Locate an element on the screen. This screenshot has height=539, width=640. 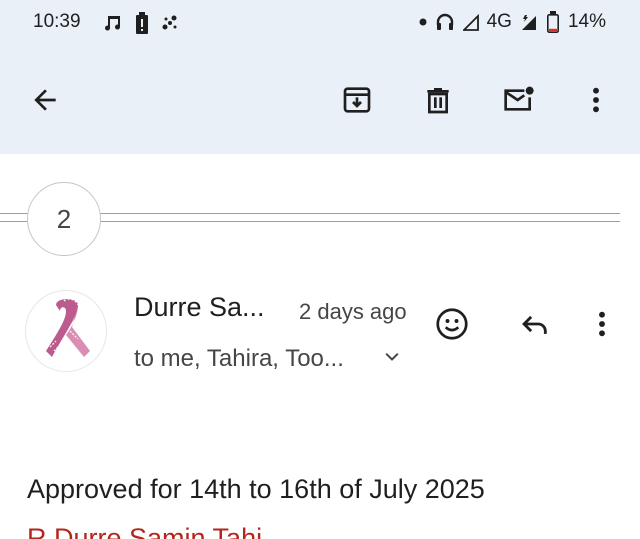
back-button is located at coordinates (45, 100).